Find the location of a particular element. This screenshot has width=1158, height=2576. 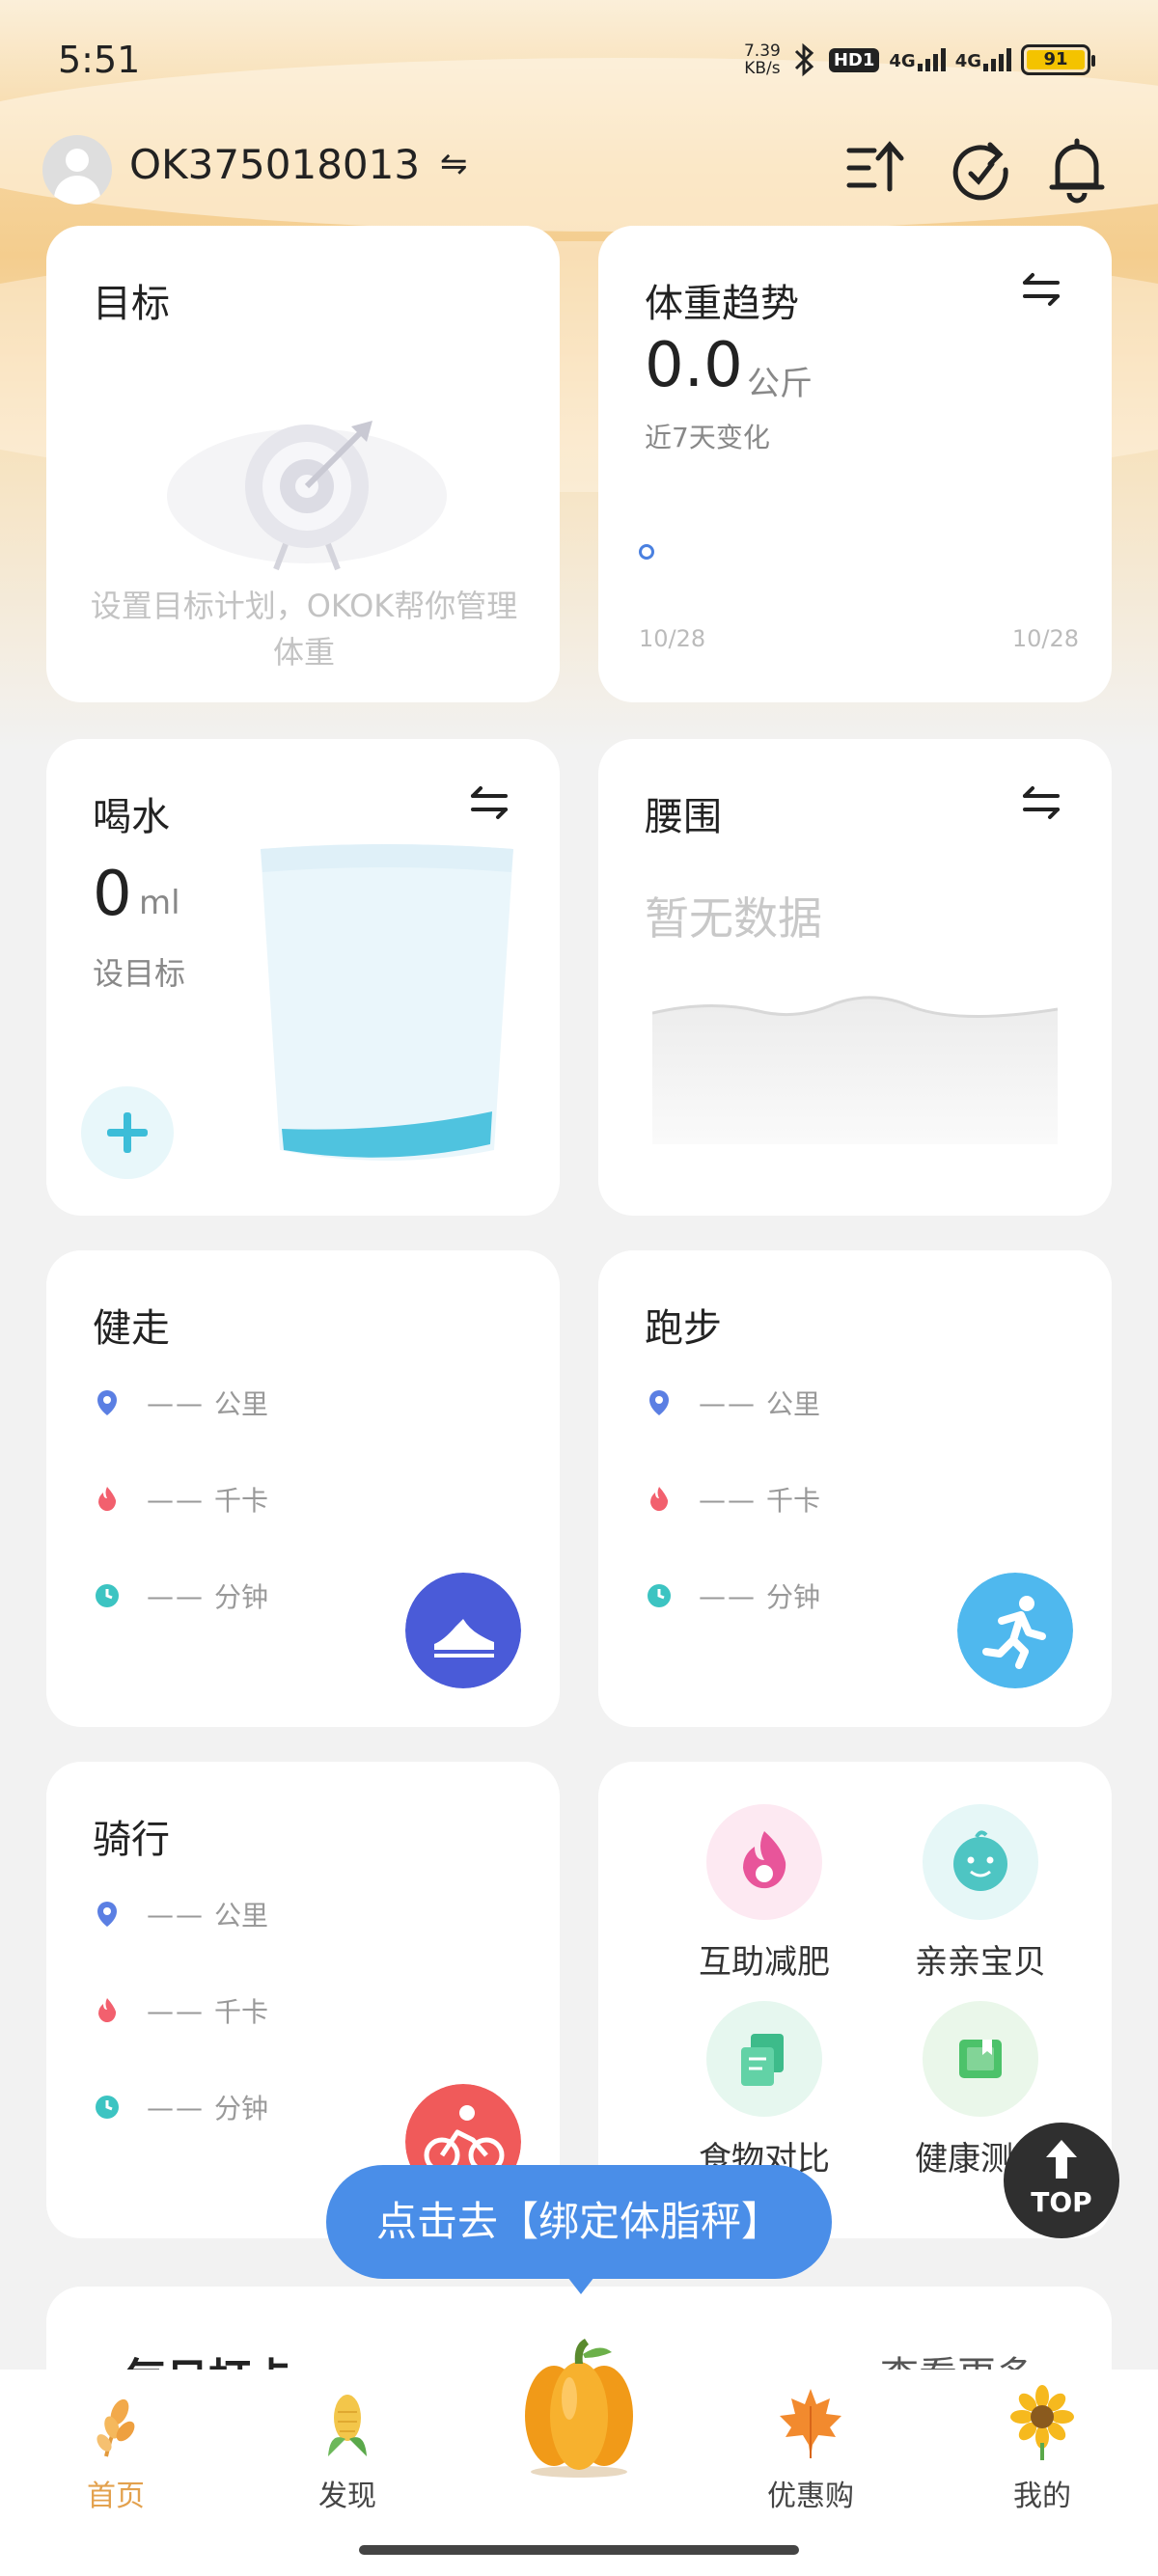

feature-food-compare: 食物对比 is located at coordinates (764, 2090).